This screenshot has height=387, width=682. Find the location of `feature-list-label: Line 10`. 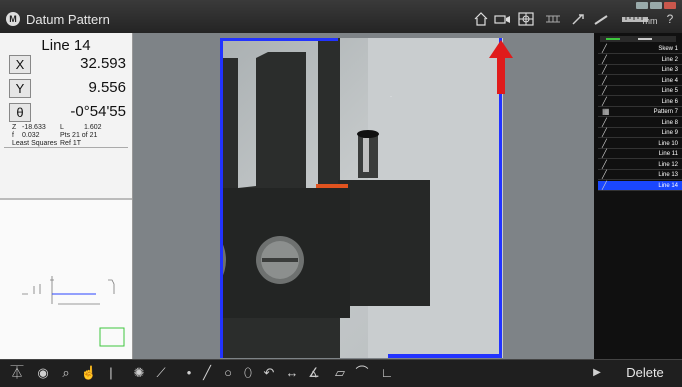

feature-list-label: Line 10 is located at coordinates (668, 143).